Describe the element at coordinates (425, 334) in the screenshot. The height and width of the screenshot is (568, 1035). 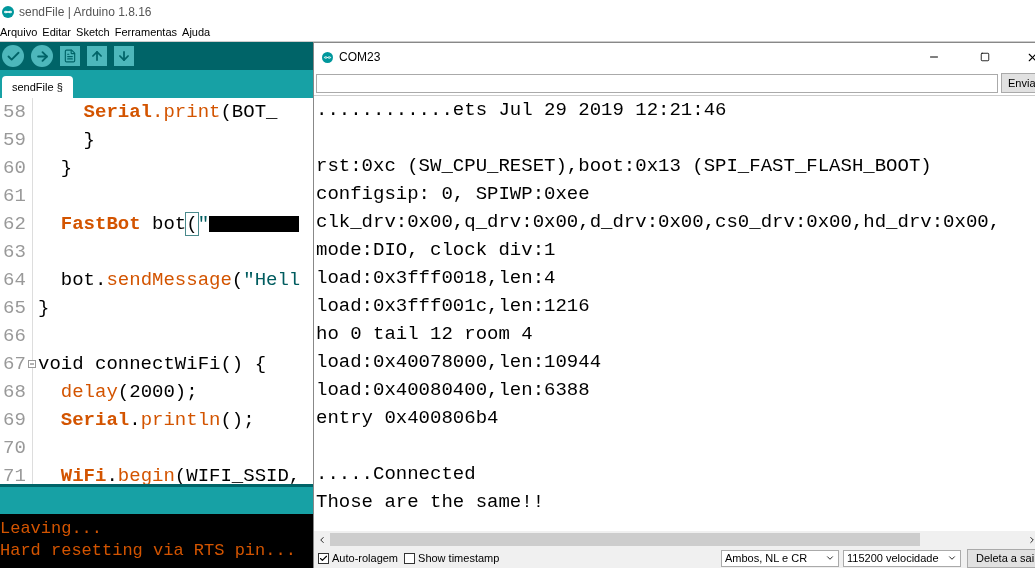
I see `output-line: ho 0 tail 12 room 4` at that location.